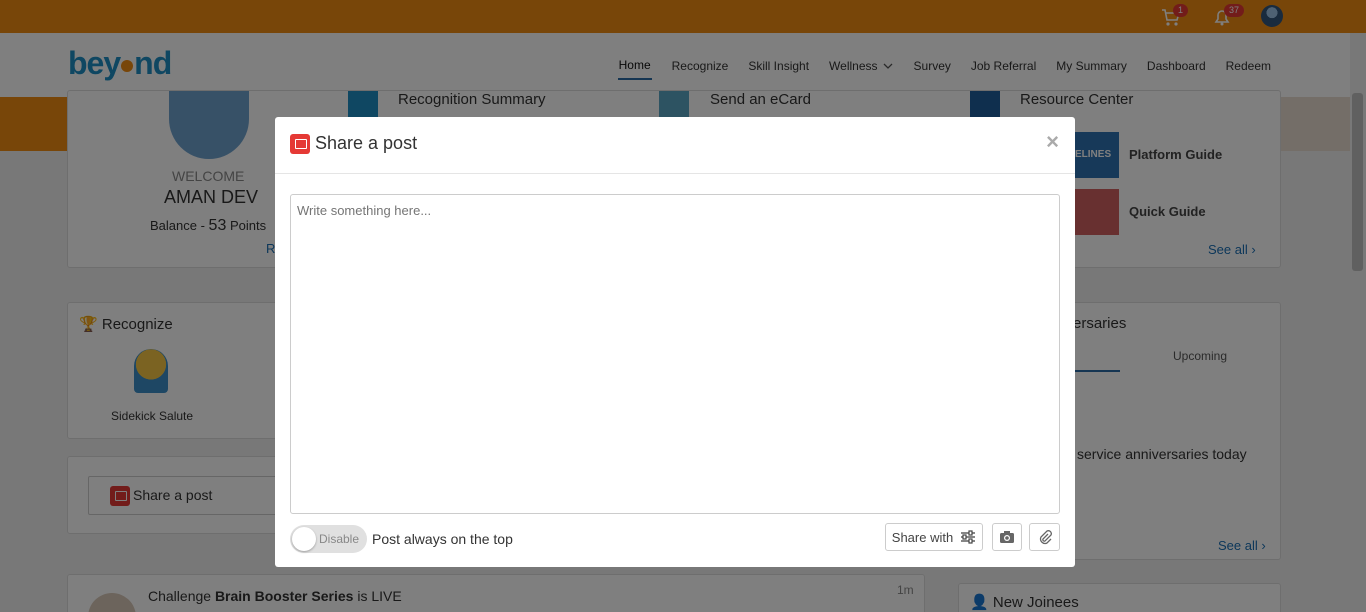 The height and width of the screenshot is (612, 1366). I want to click on modal-title: Share a post, so click(353, 143).